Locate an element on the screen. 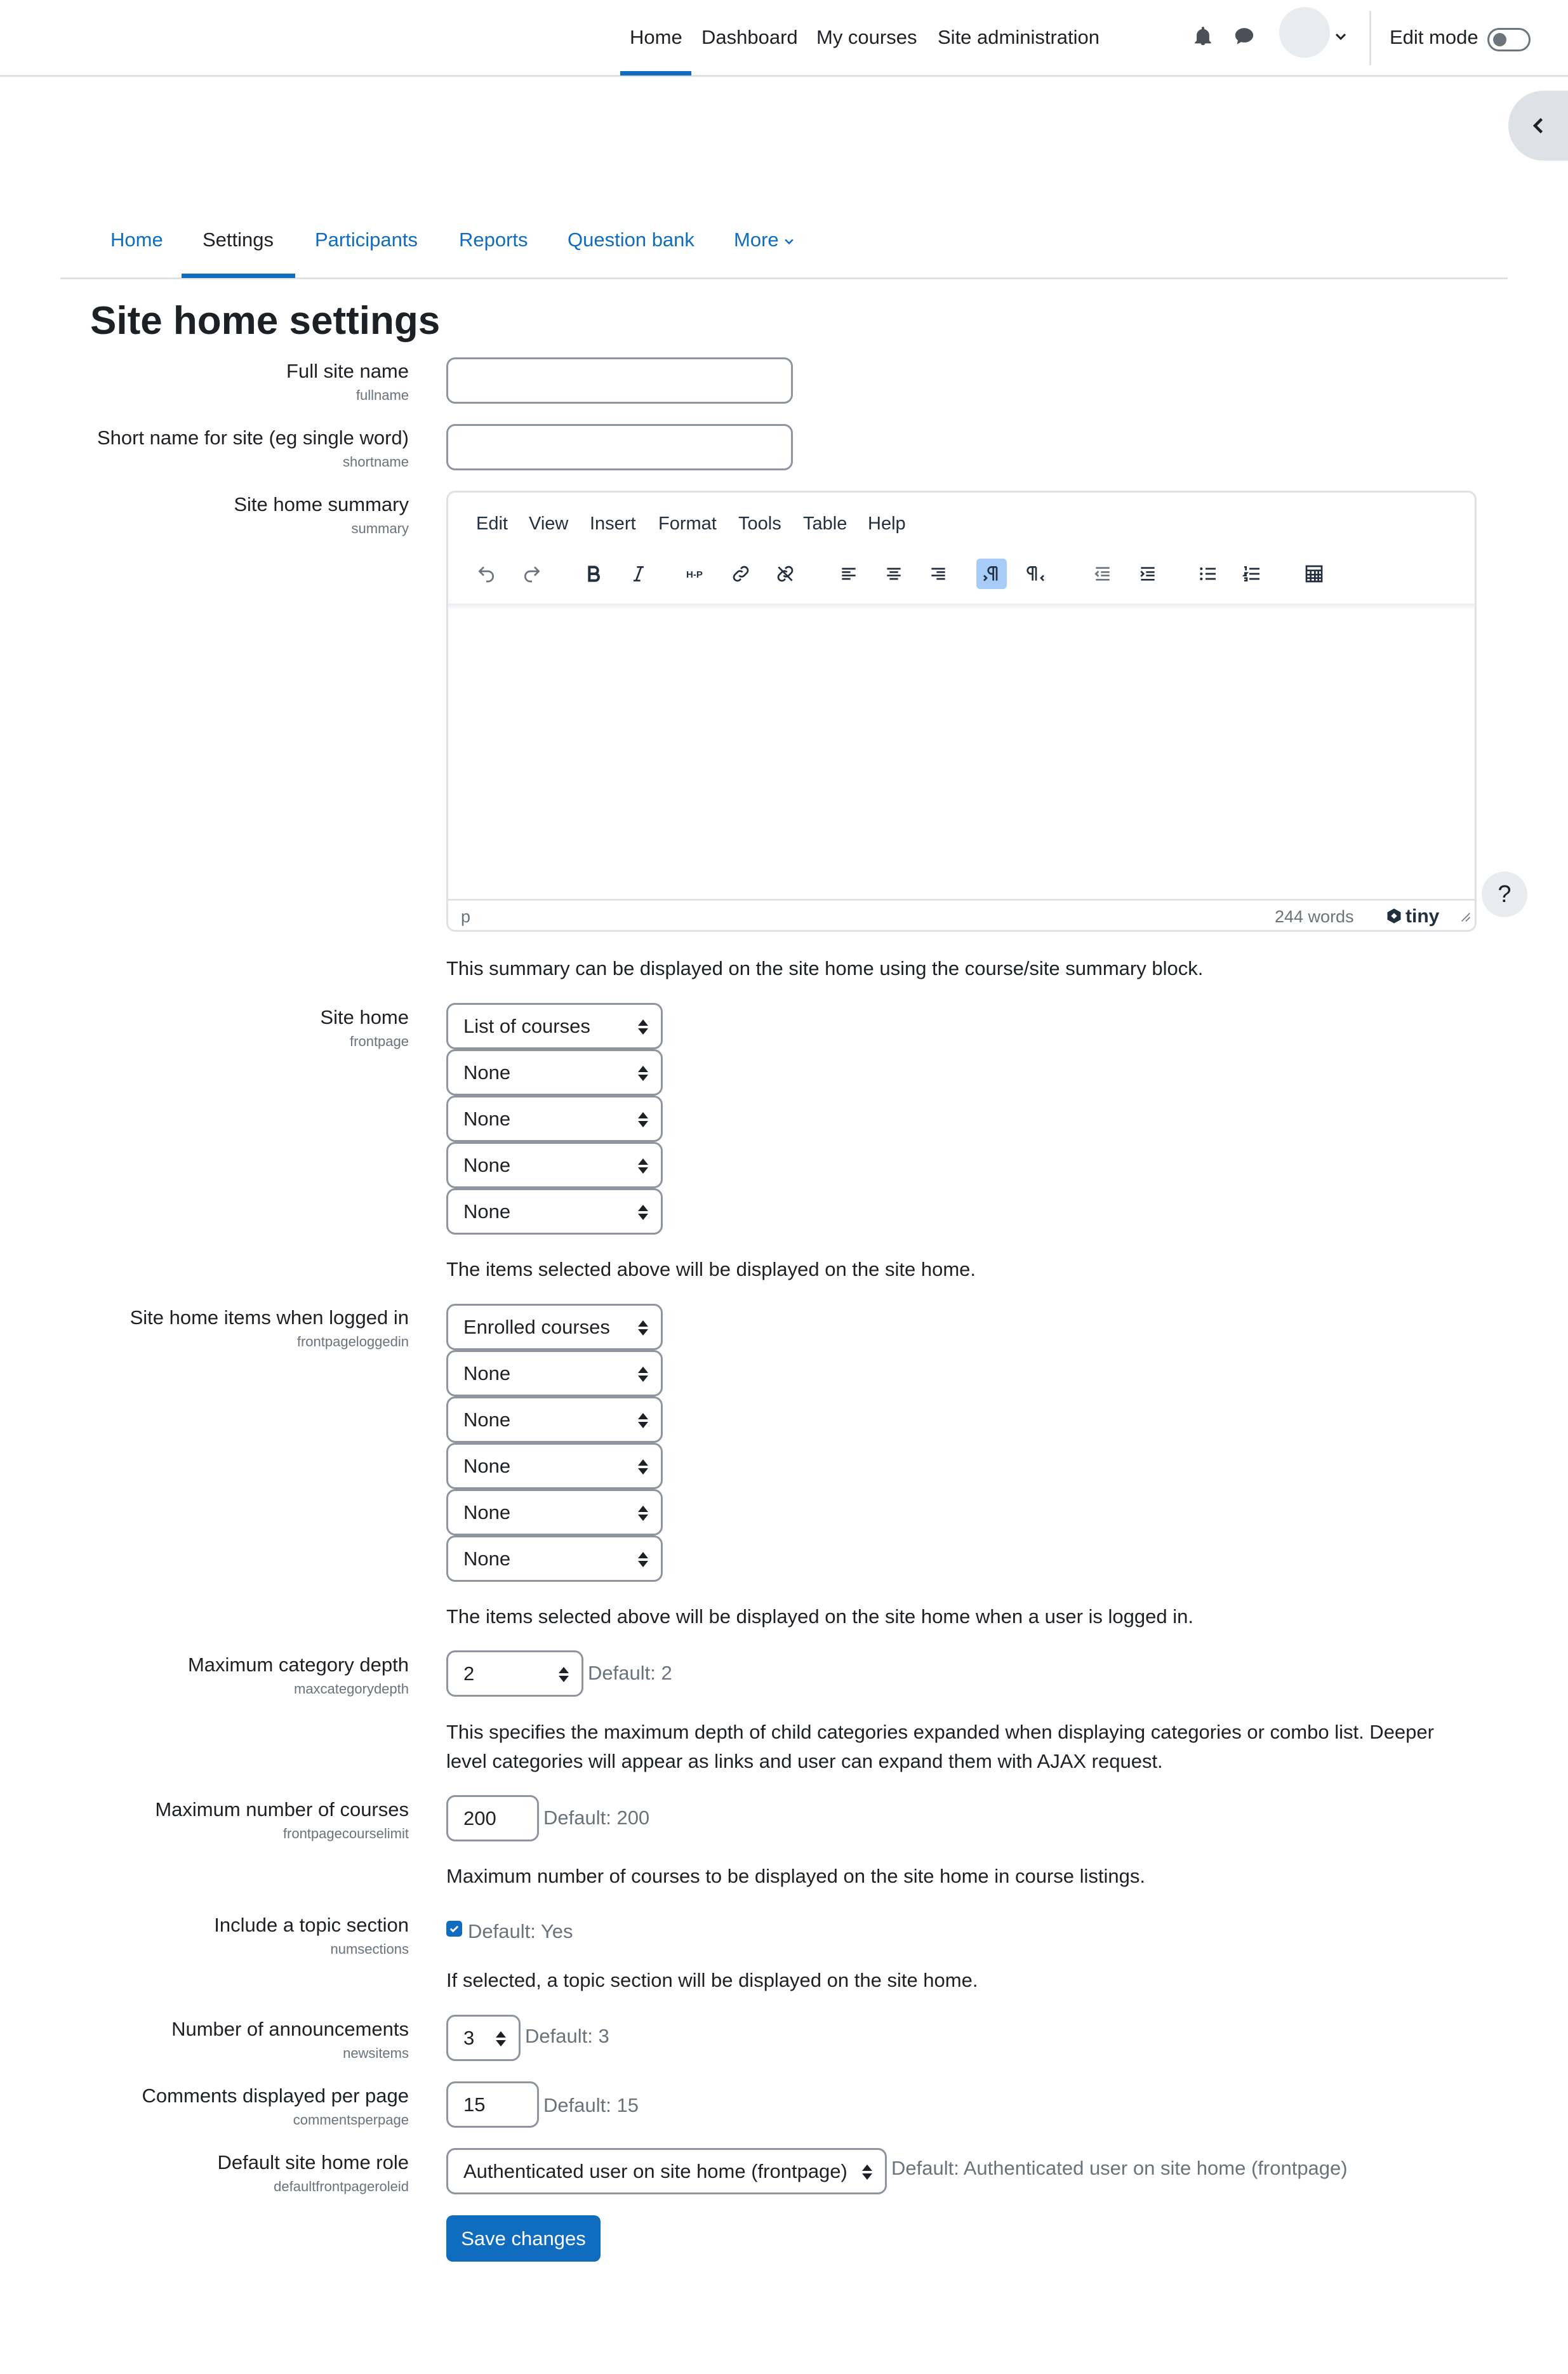 This screenshot has width=1568, height=2374. align-right-icon is located at coordinates (938, 574).